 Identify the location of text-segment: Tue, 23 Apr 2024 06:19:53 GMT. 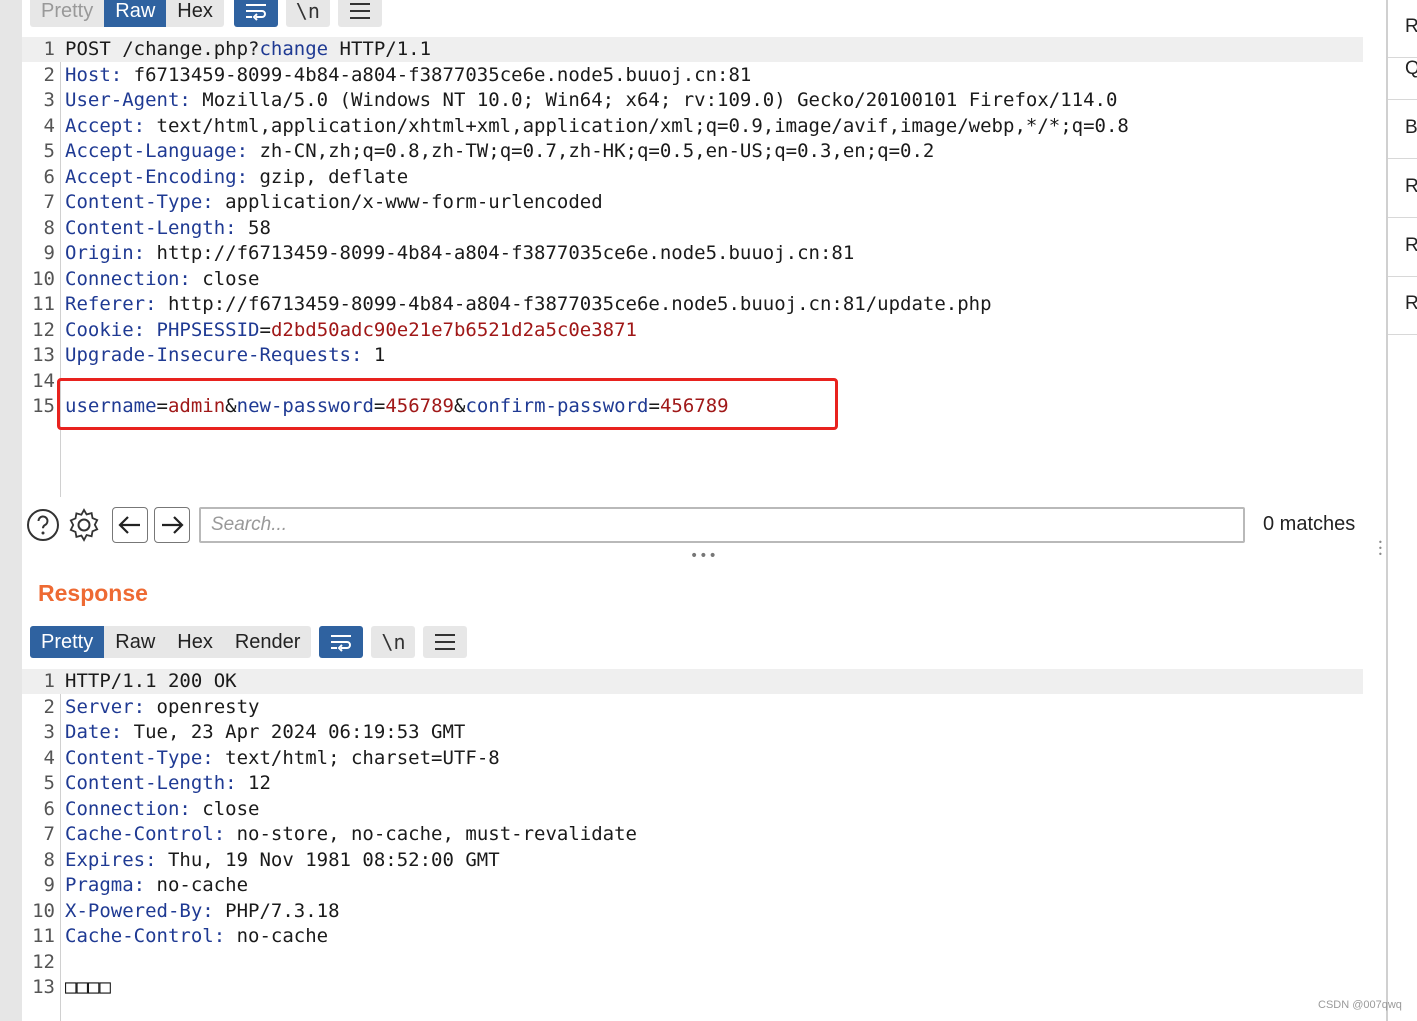
(294, 732).